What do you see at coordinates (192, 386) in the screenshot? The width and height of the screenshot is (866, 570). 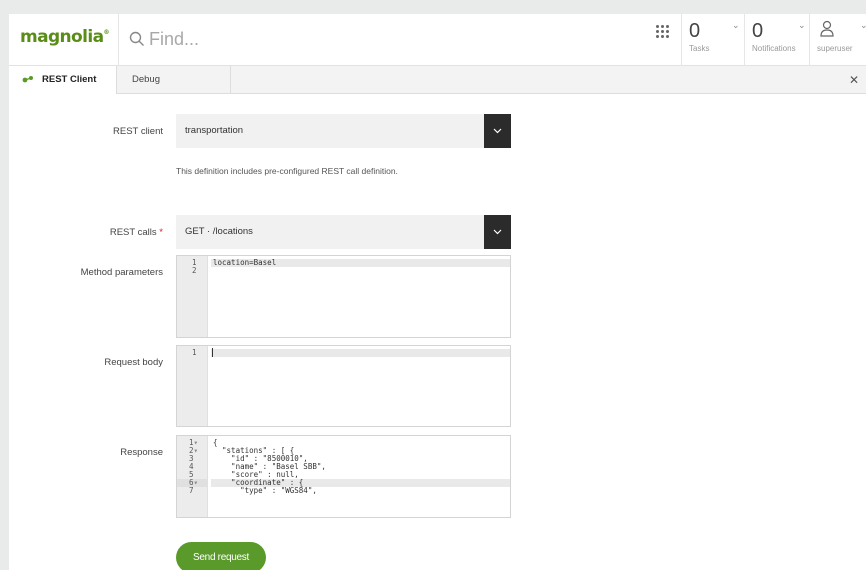 I see `line-gutter: 1` at bounding box center [192, 386].